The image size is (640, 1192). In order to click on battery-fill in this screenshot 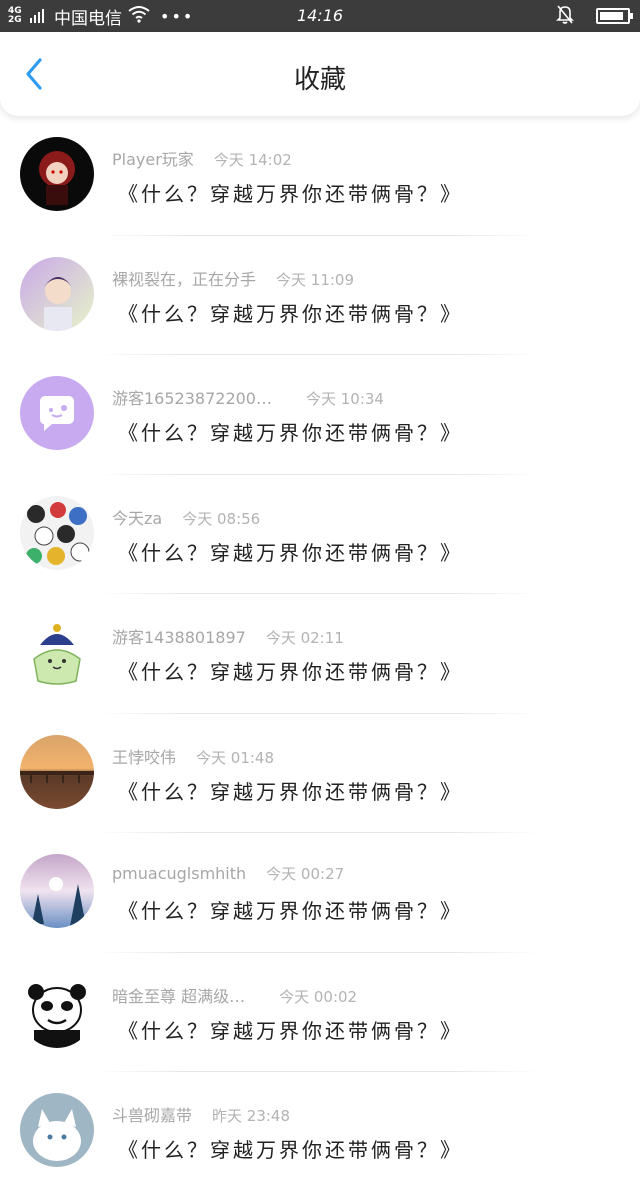, I will do `click(612, 16)`.